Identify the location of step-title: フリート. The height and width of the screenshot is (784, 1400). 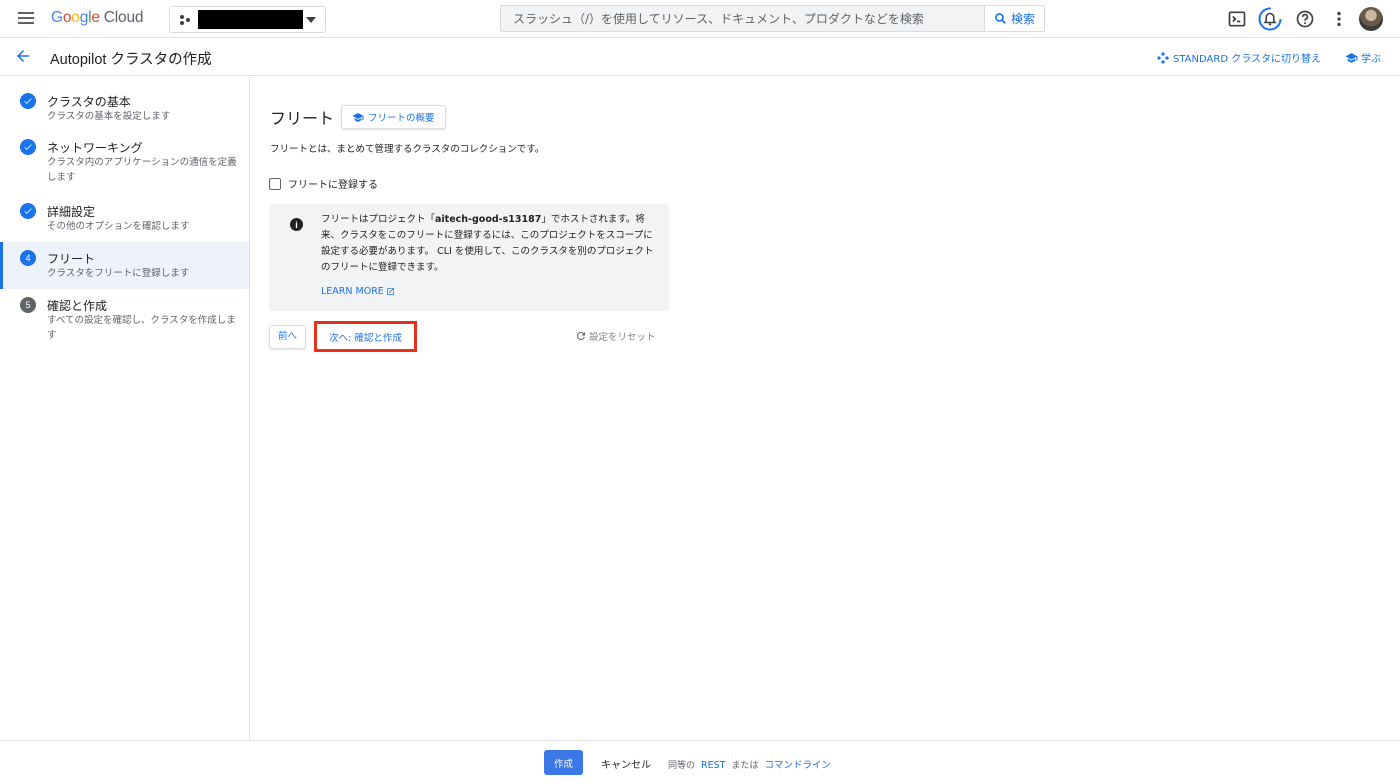
(71, 259).